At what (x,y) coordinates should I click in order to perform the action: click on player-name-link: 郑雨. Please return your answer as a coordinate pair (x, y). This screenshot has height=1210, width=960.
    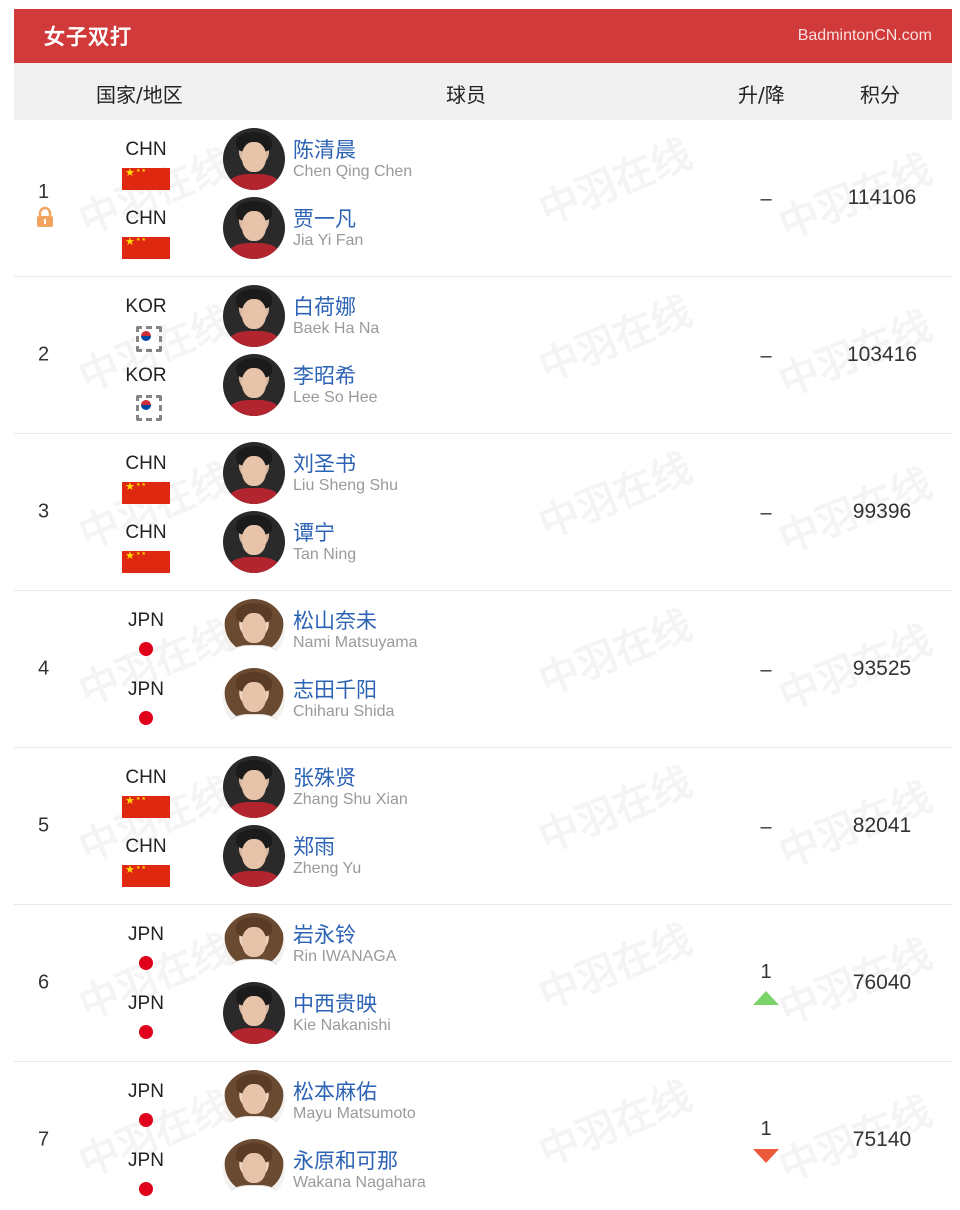
    Looking at the image, I should click on (314, 846).